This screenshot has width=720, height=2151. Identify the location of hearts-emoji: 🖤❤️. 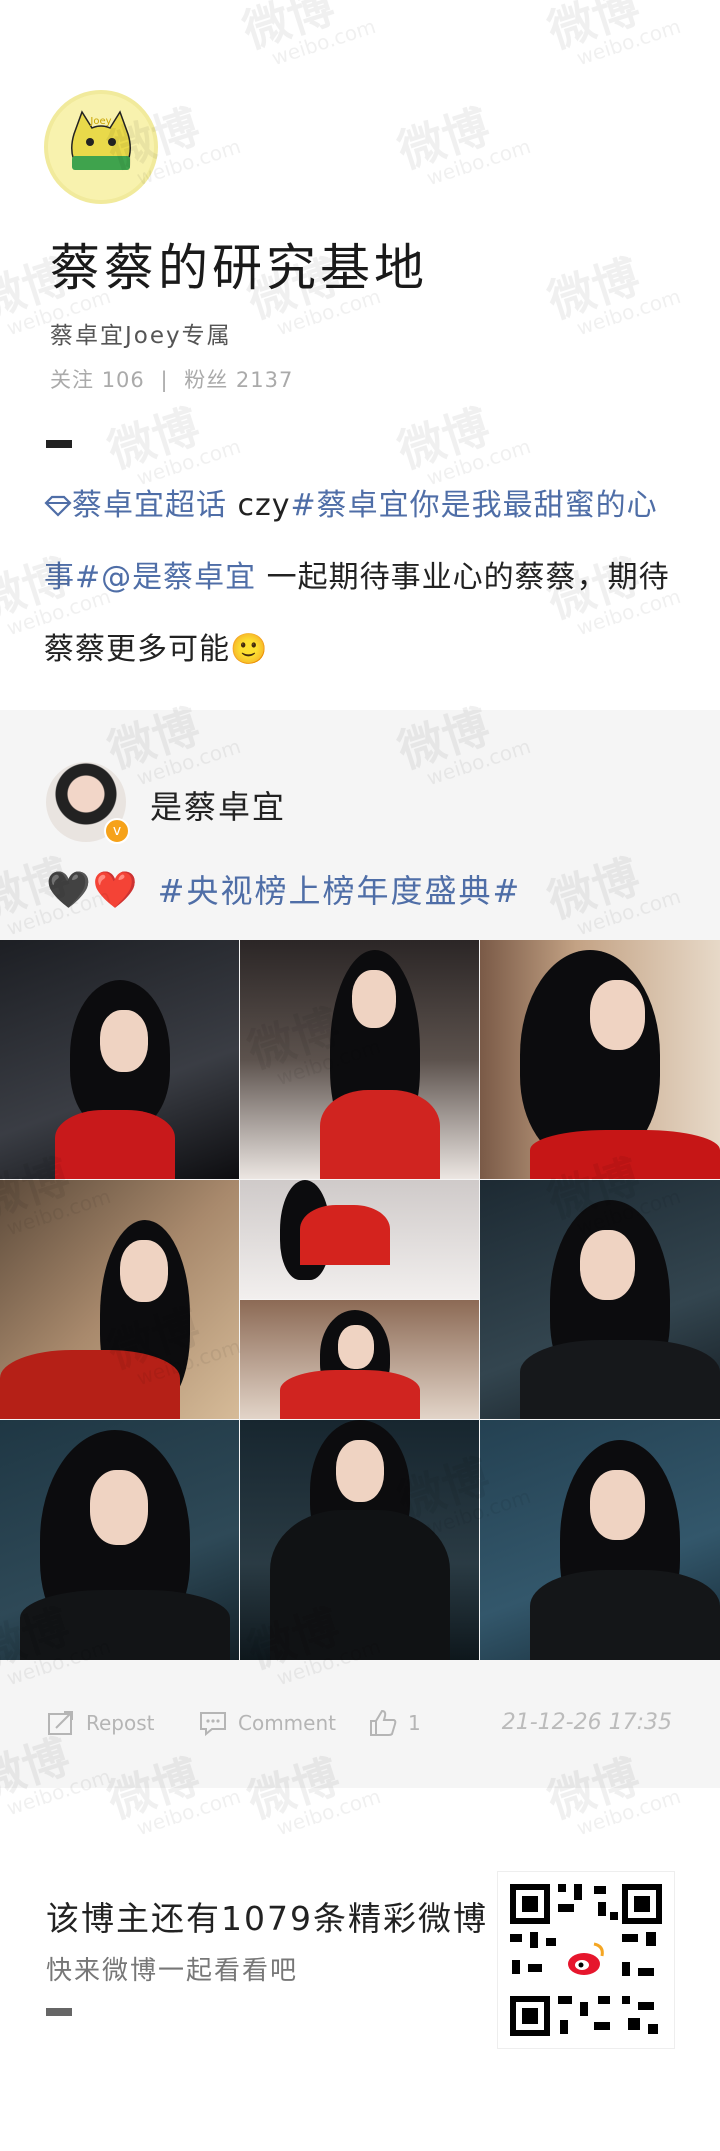
(93, 890).